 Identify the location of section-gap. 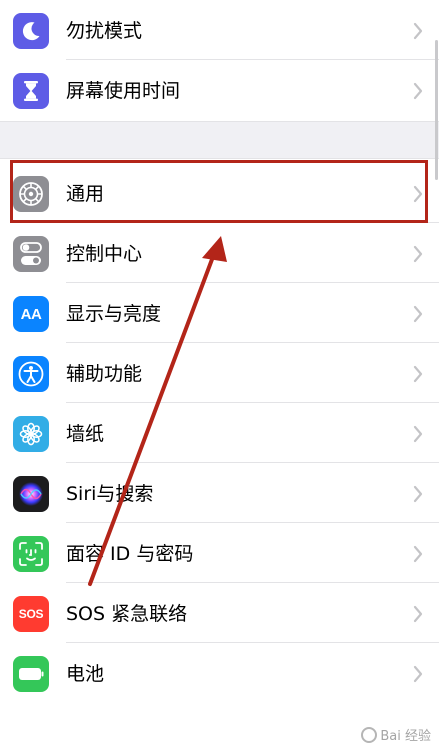
(219, 140).